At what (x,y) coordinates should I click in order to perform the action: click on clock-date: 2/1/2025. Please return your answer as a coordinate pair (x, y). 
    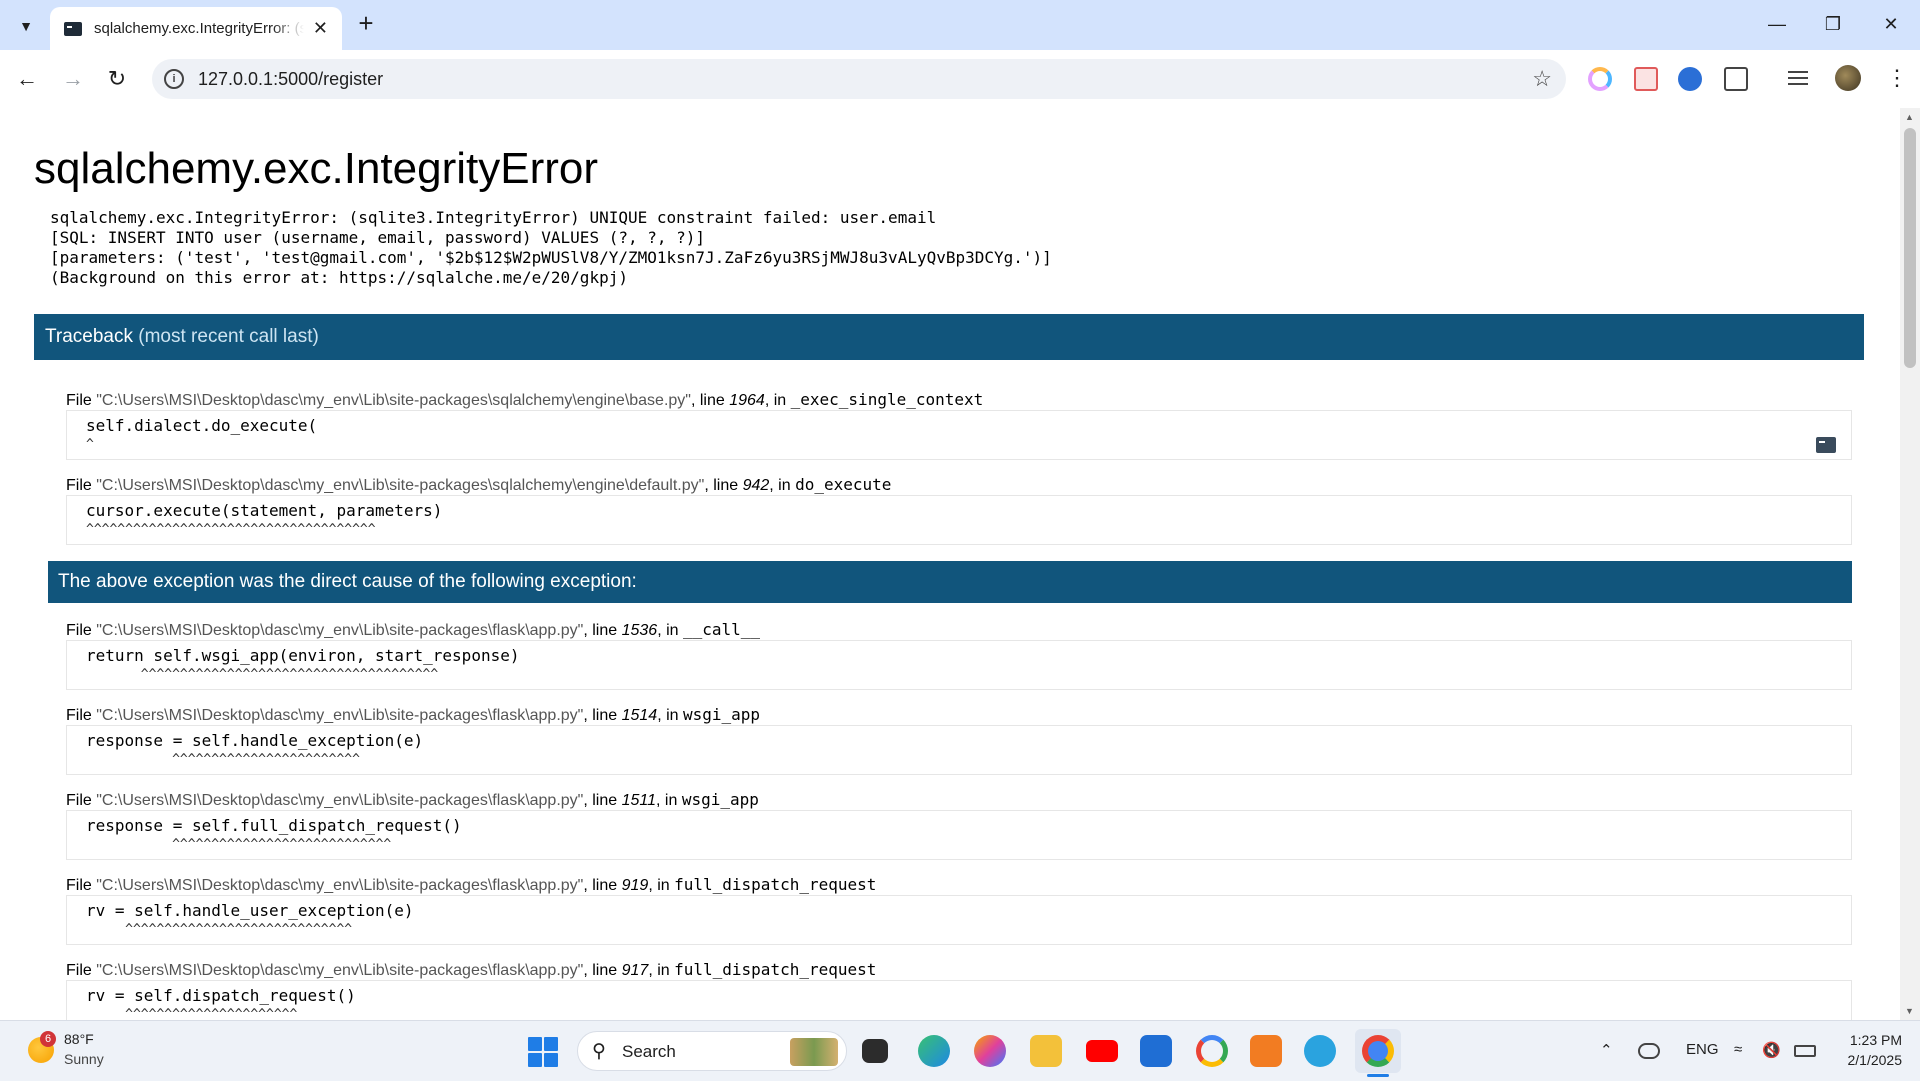
    Looking at the image, I should click on (1868, 1060).